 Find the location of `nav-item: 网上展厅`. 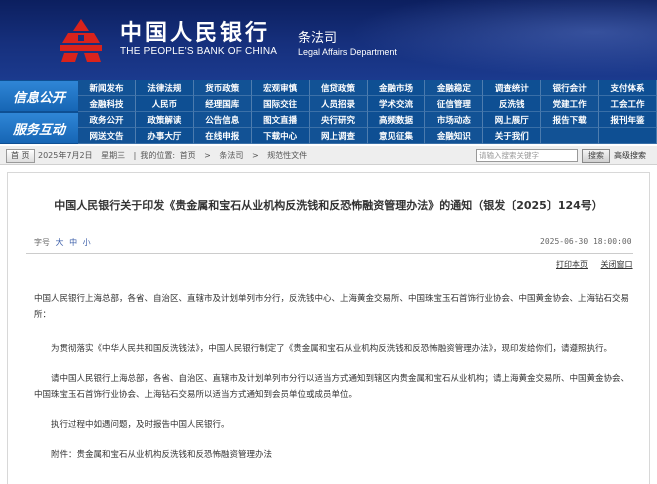

nav-item: 网上展厅 is located at coordinates (512, 120).